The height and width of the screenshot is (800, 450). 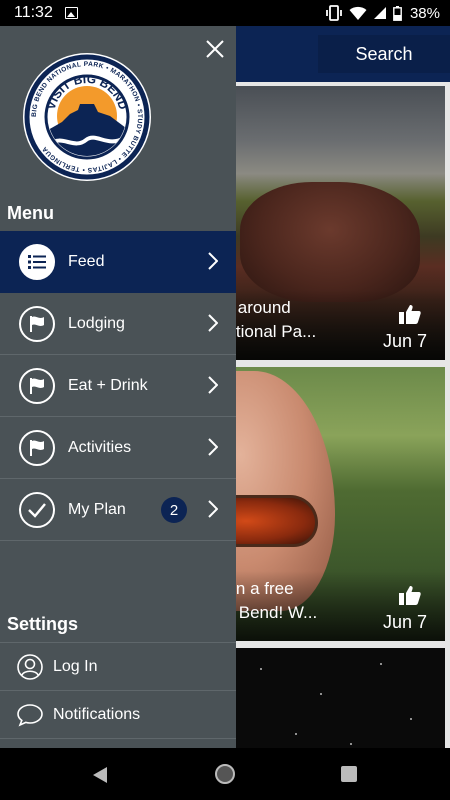 I want to click on status-bar: 11:32 38%, so click(x=225, y=13).